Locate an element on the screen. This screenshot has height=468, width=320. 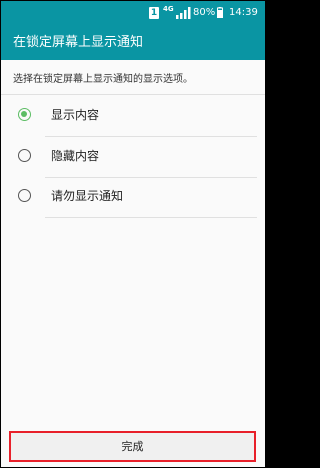
battery-percentage: 80% is located at coordinates (204, 12).